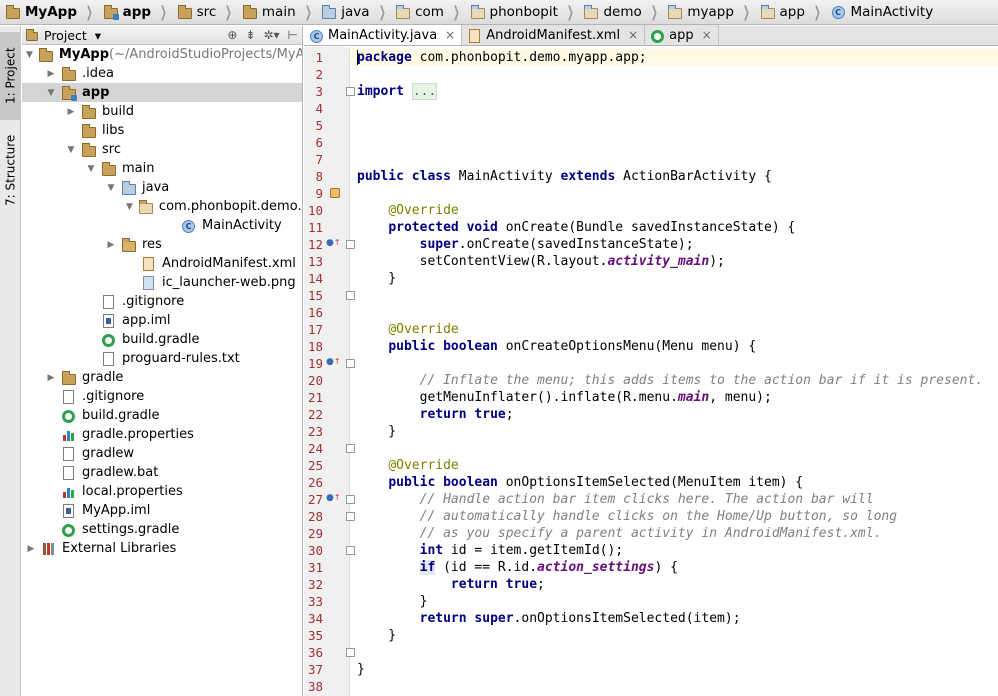 The height and width of the screenshot is (696, 998). I want to click on breadcrumb-item: java ❯, so click(357, 12).